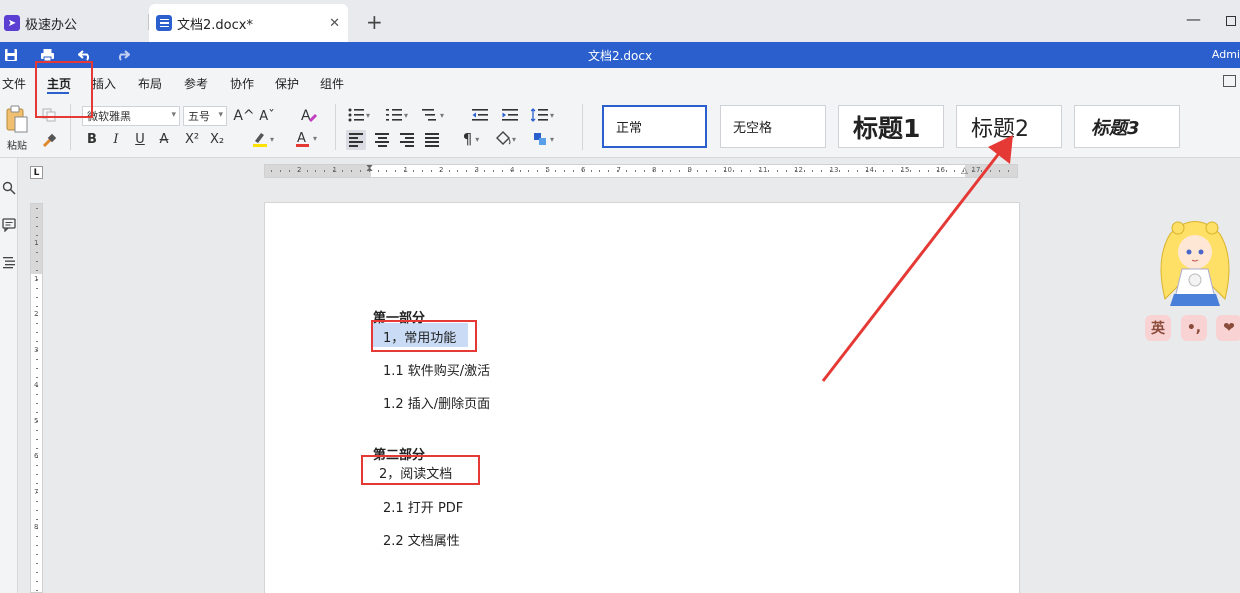  Describe the element at coordinates (940, 170) in the screenshot. I see `ruler-number: 16` at that location.